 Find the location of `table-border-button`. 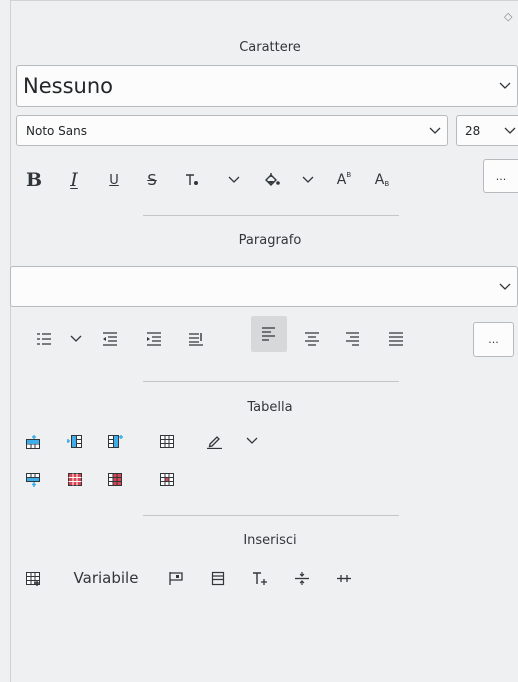

table-border-button is located at coordinates (215, 441).